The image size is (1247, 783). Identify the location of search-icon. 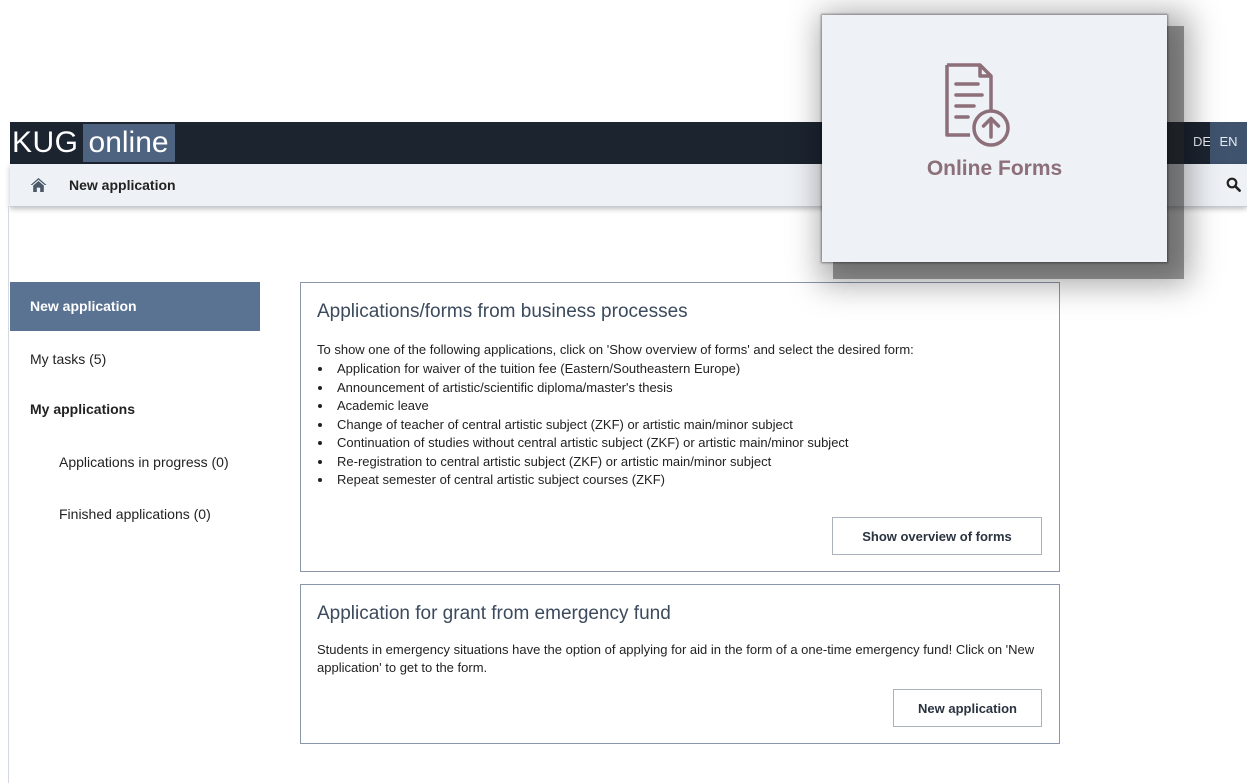
(1233, 184).